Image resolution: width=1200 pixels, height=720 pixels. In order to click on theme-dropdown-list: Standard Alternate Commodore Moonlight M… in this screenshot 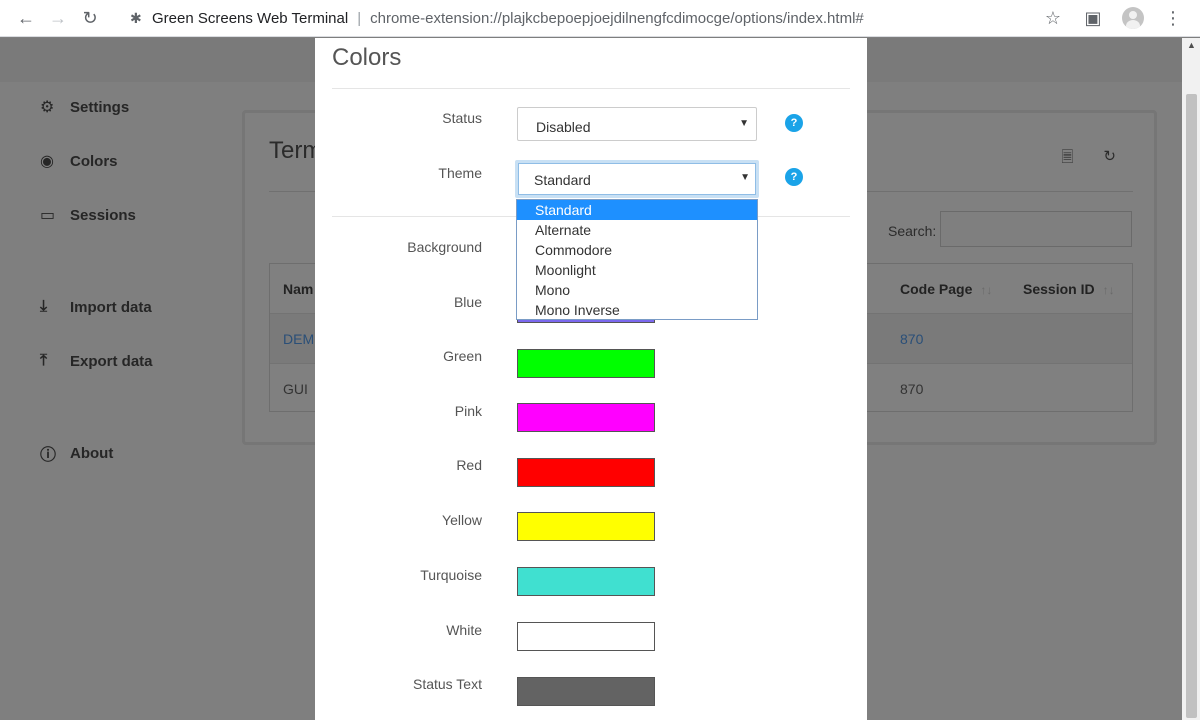, I will do `click(637, 259)`.